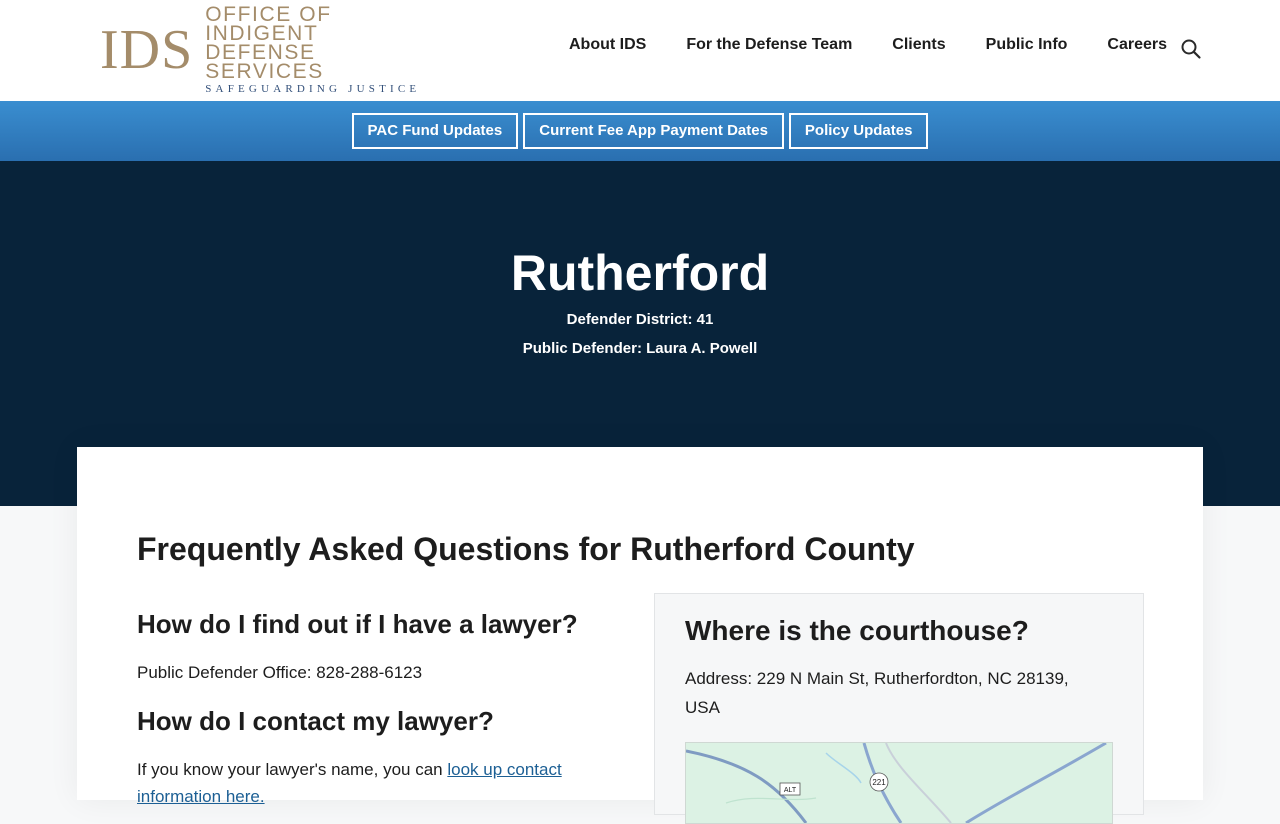 This screenshot has width=1280, height=824. What do you see at coordinates (292, 769) in the screenshot?
I see `contact-lawyer-prefix: If you know your lawyer's name, you can` at bounding box center [292, 769].